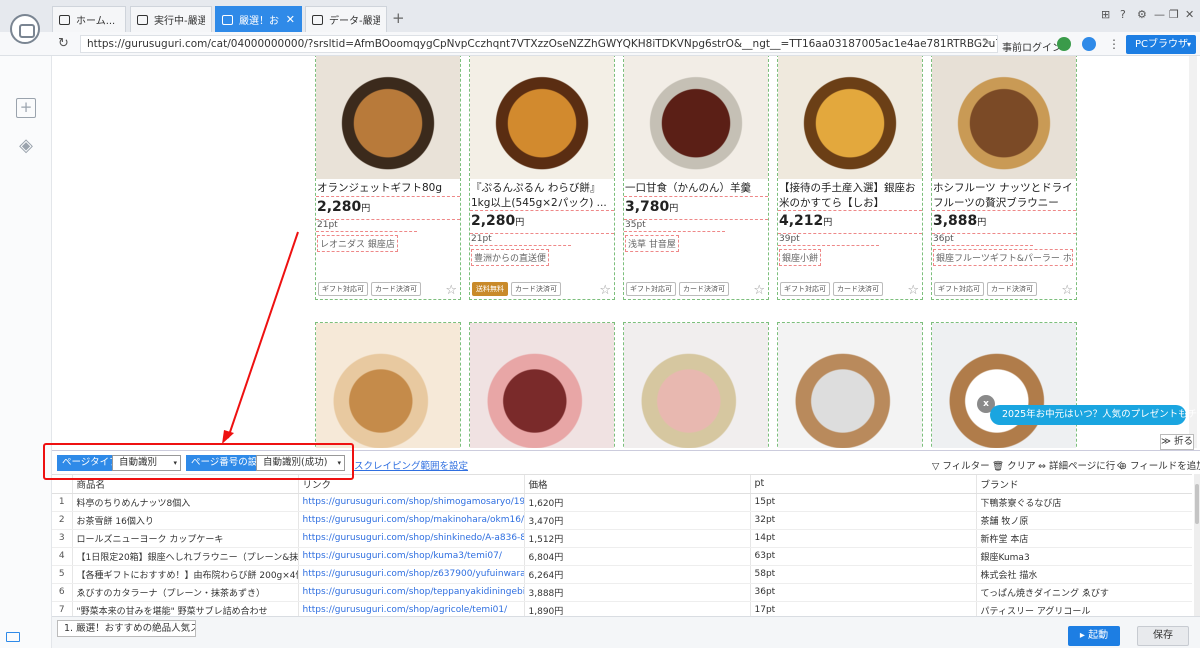 The height and width of the screenshot is (648, 1200). Describe the element at coordinates (260, 337) in the screenshot. I see `annotation-arrow` at that location.